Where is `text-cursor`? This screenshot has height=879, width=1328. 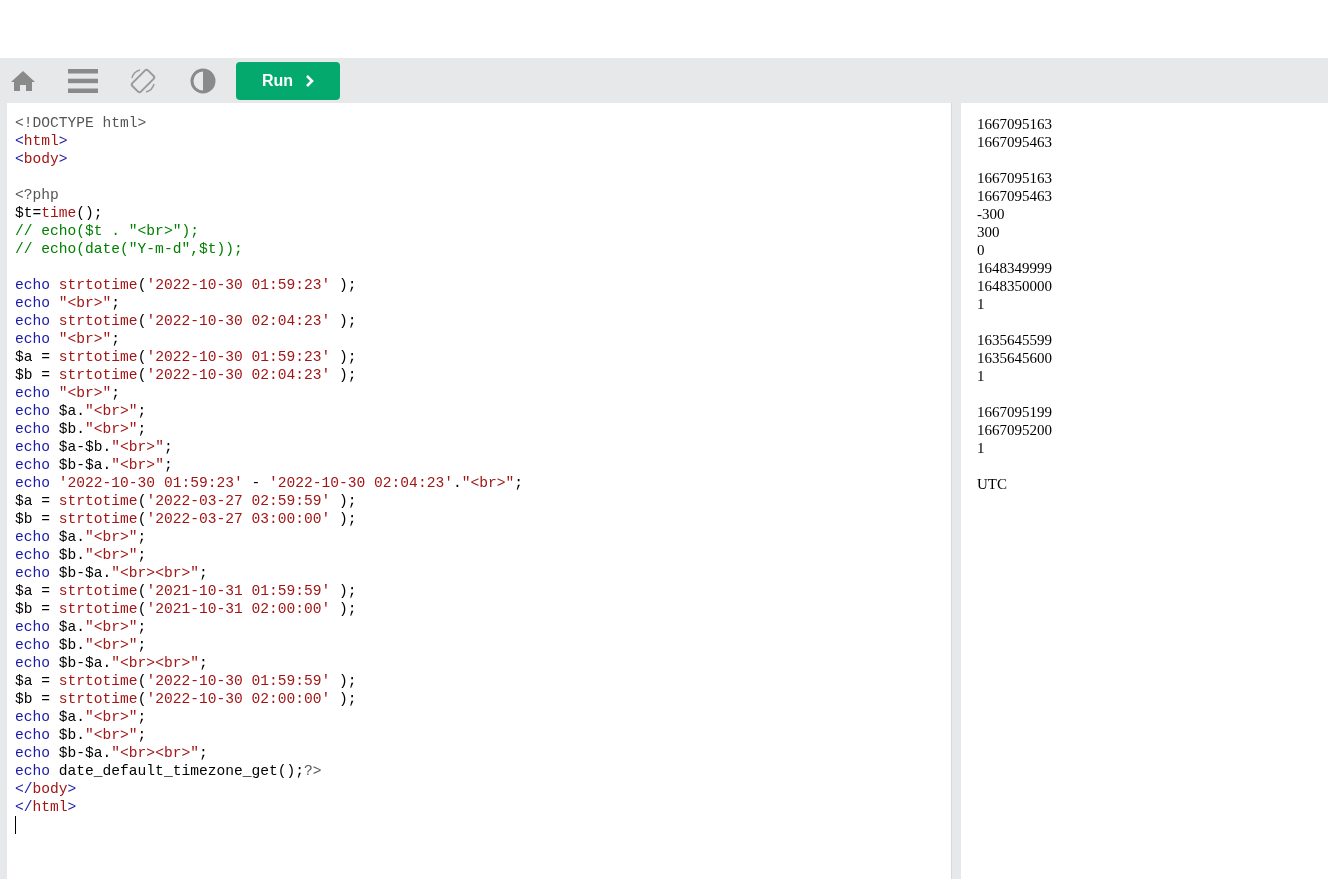 text-cursor is located at coordinates (15, 825).